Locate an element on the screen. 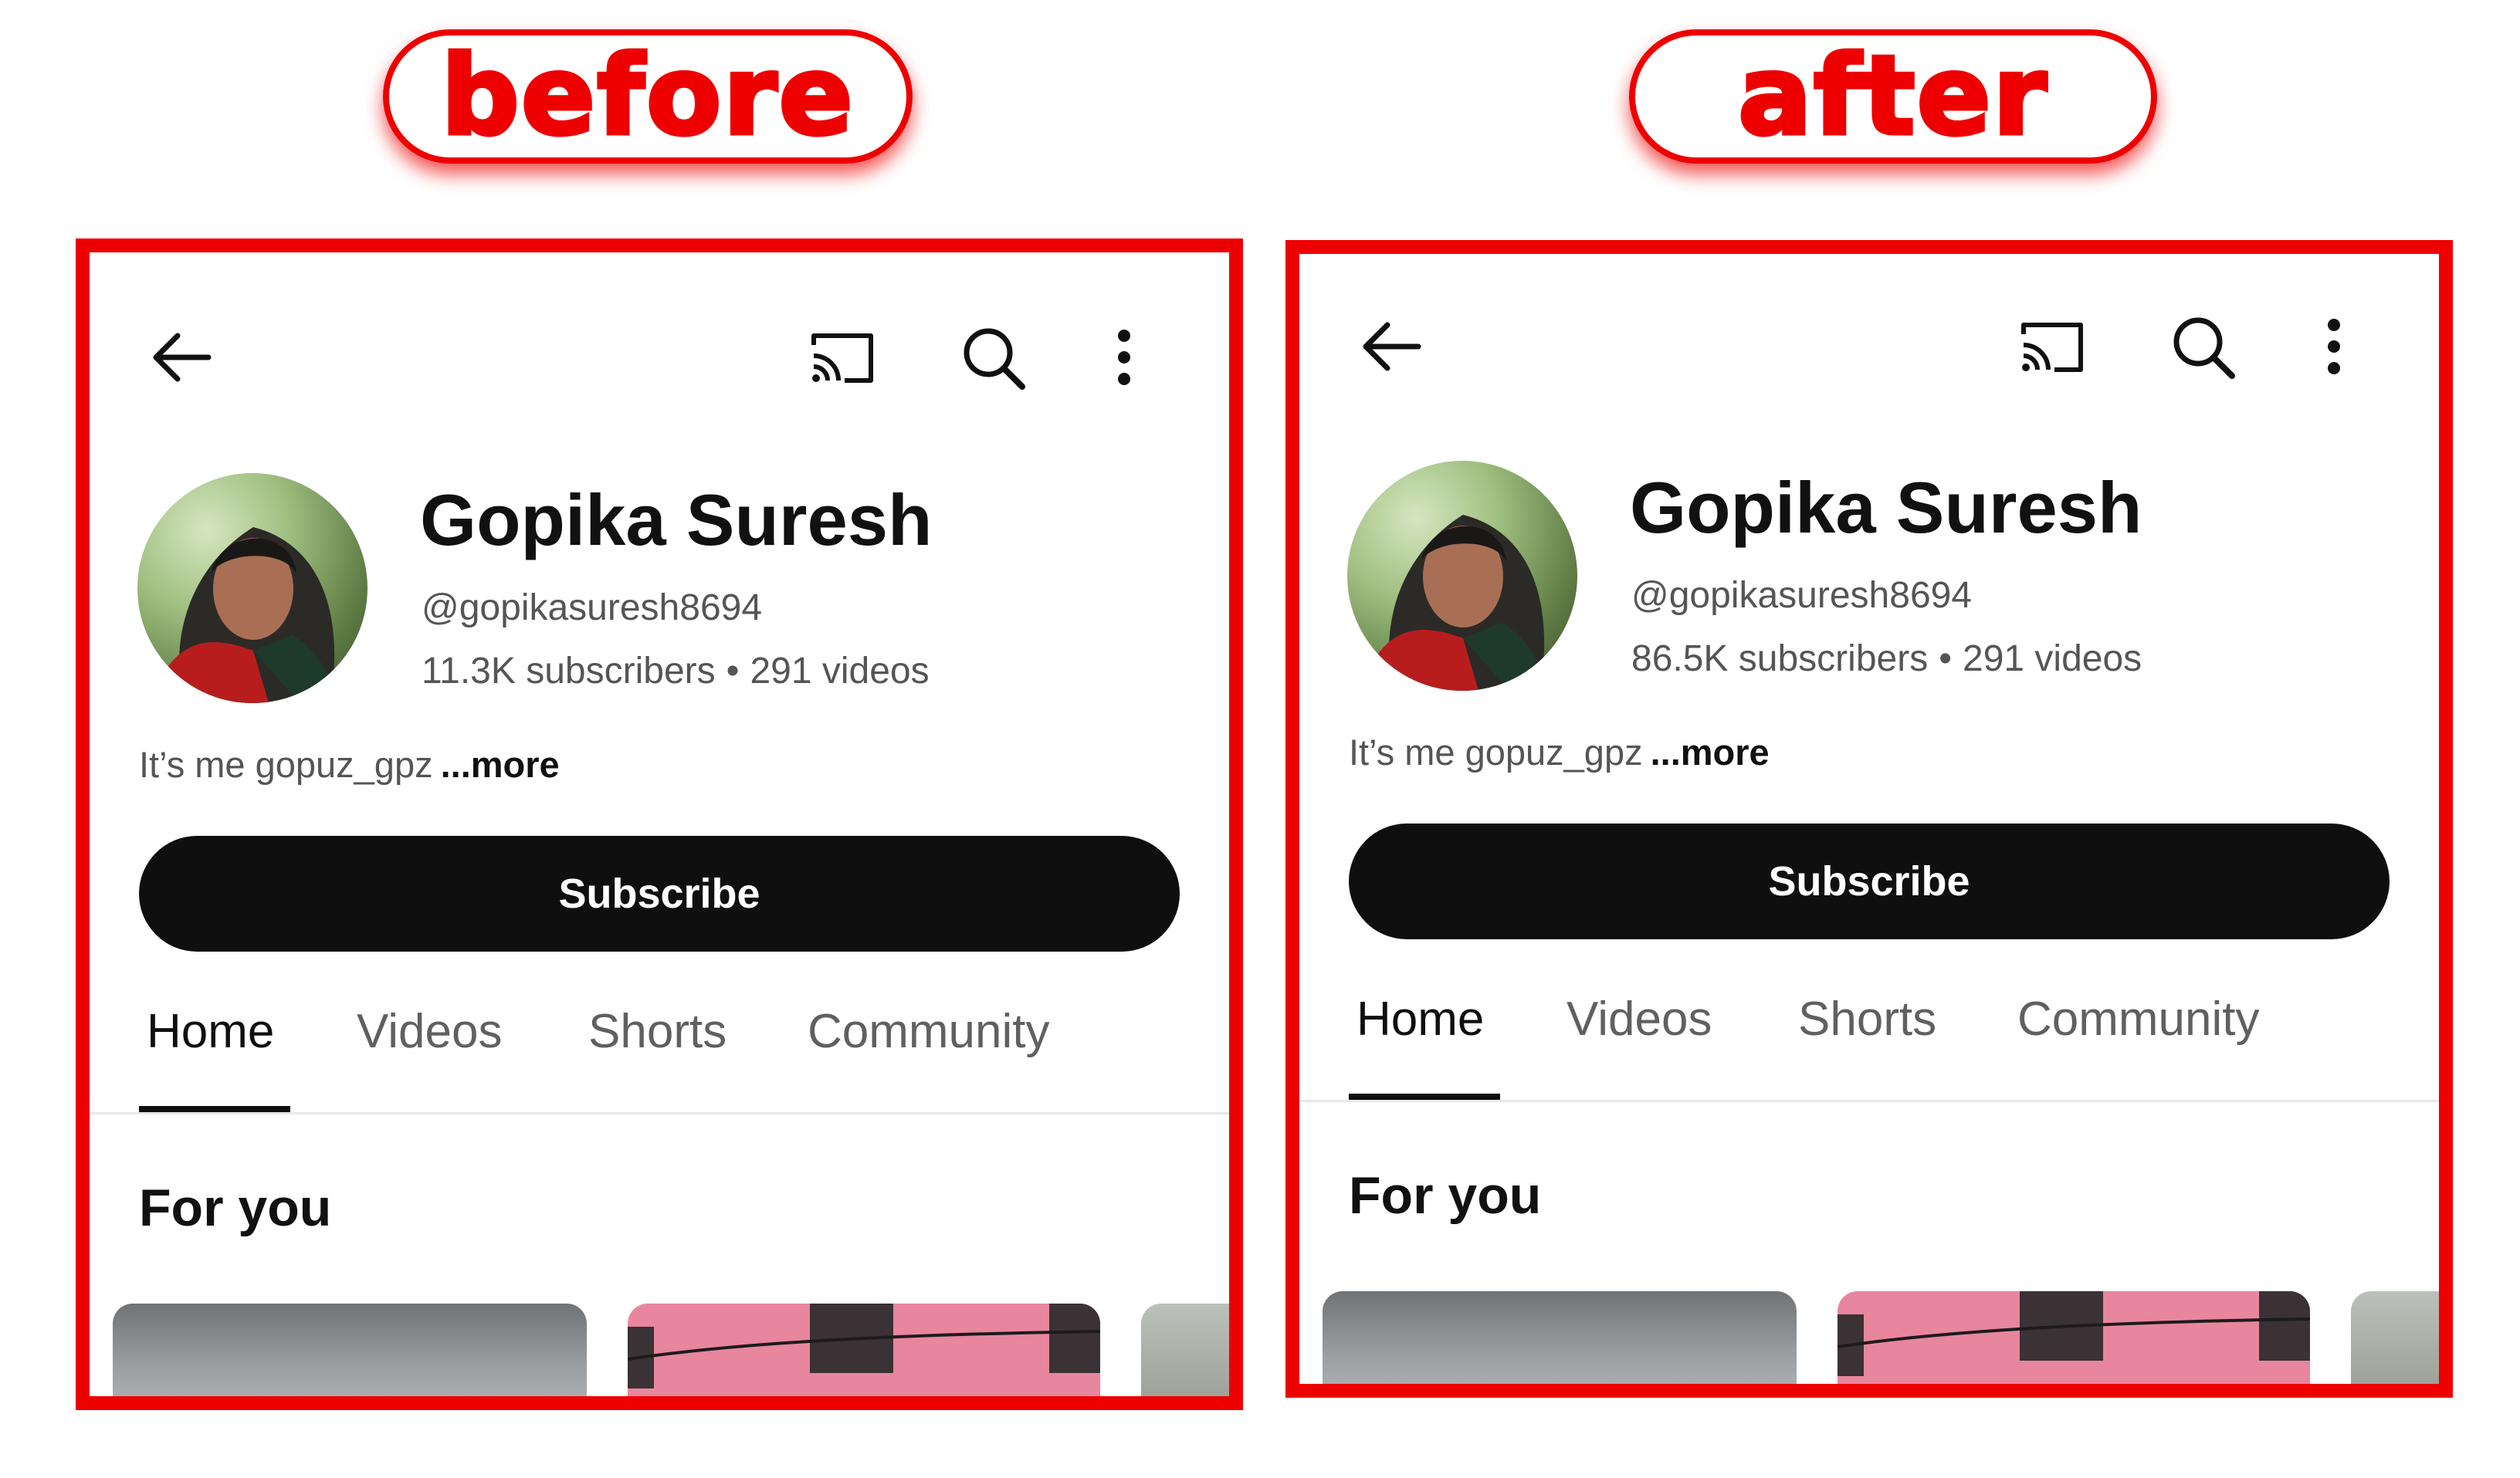  channel-stats: 86.5K subscribers • 291 videos is located at coordinates (1886, 660).